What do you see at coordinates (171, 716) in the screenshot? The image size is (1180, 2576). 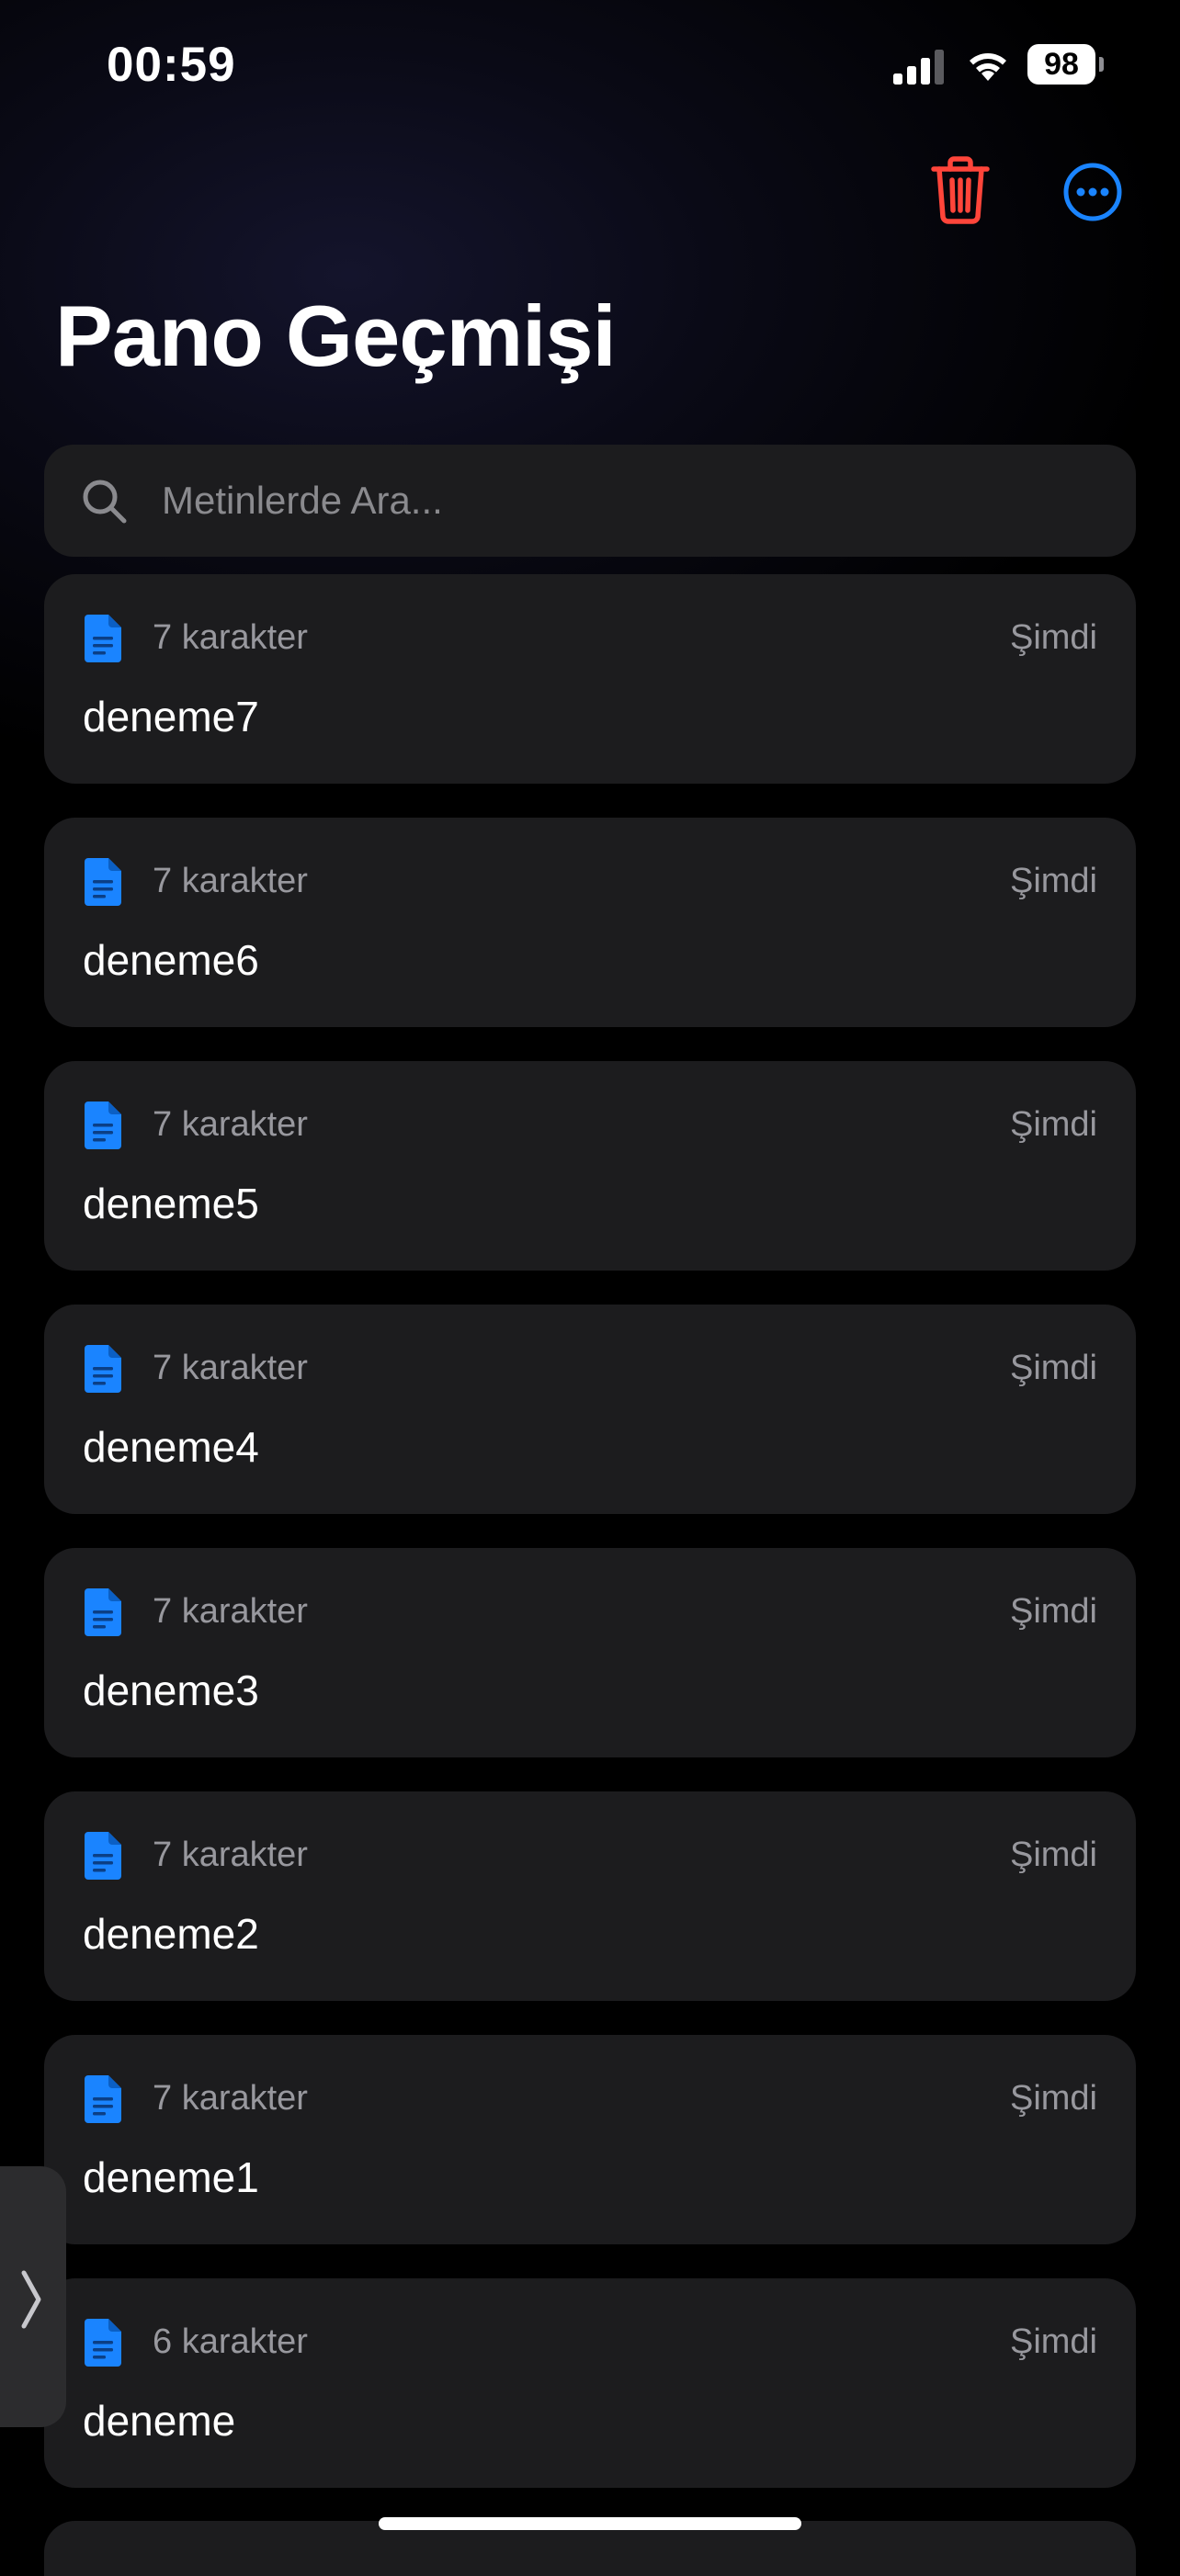 I see `clip-text: deneme7` at bounding box center [171, 716].